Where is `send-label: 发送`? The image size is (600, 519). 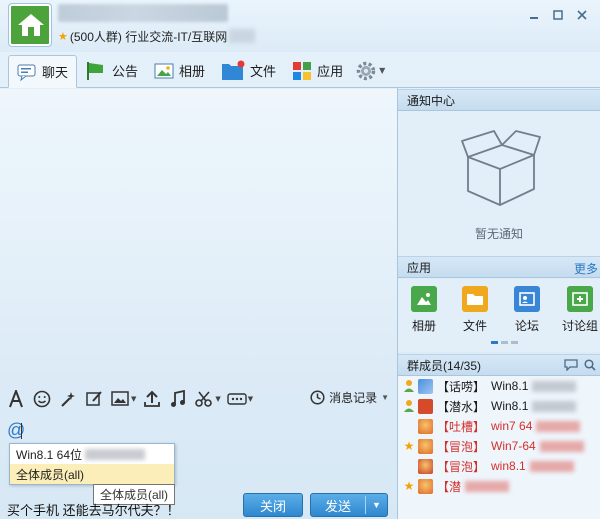 send-label: 发送 is located at coordinates (337, 506).